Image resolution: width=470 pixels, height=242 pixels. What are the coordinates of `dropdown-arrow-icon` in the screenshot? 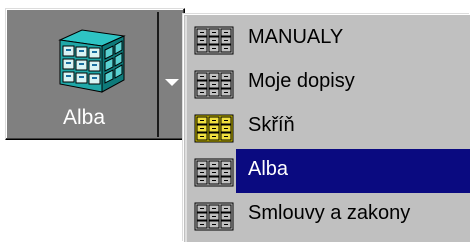 It's located at (172, 82).